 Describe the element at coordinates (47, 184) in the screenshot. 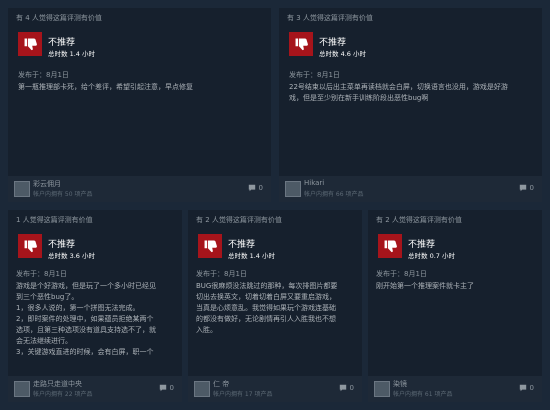

I see `review-author: 彩云佣月` at that location.